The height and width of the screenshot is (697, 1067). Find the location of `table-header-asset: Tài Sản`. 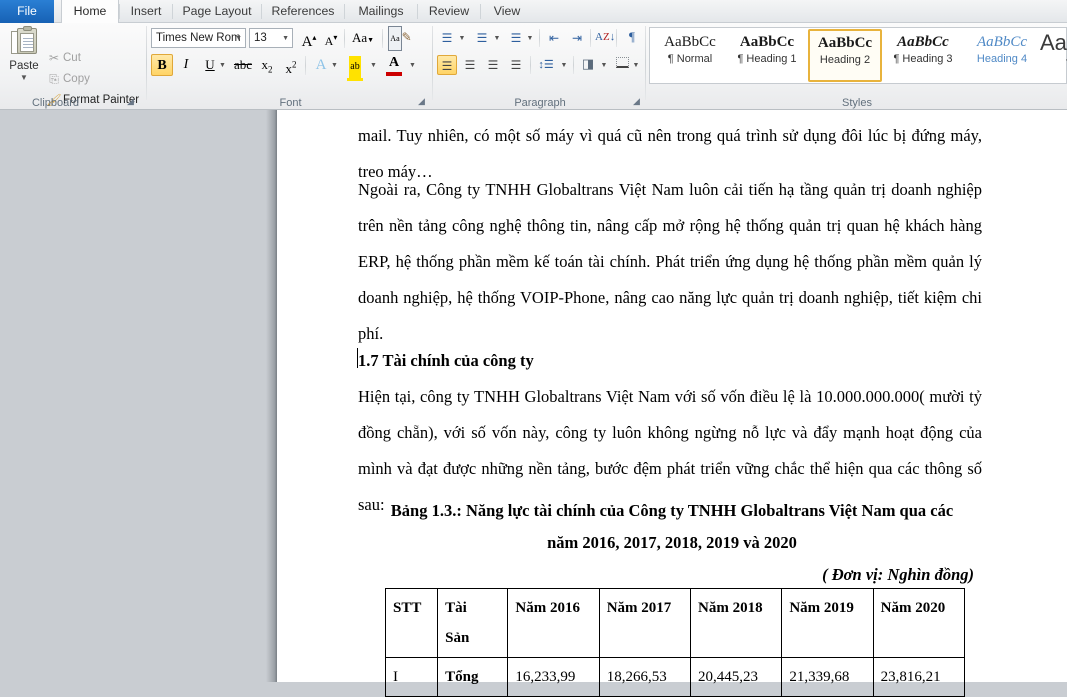

table-header-asset: Tài Sản is located at coordinates (473, 623).